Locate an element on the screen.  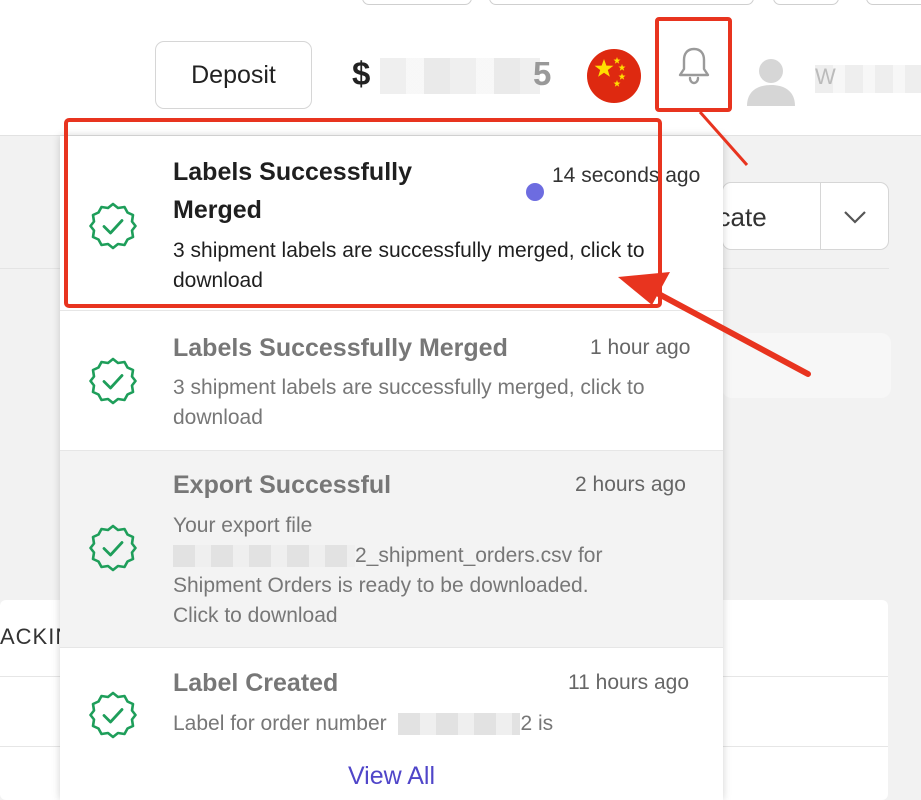
notification-bell-button is located at coordinates (693, 64).